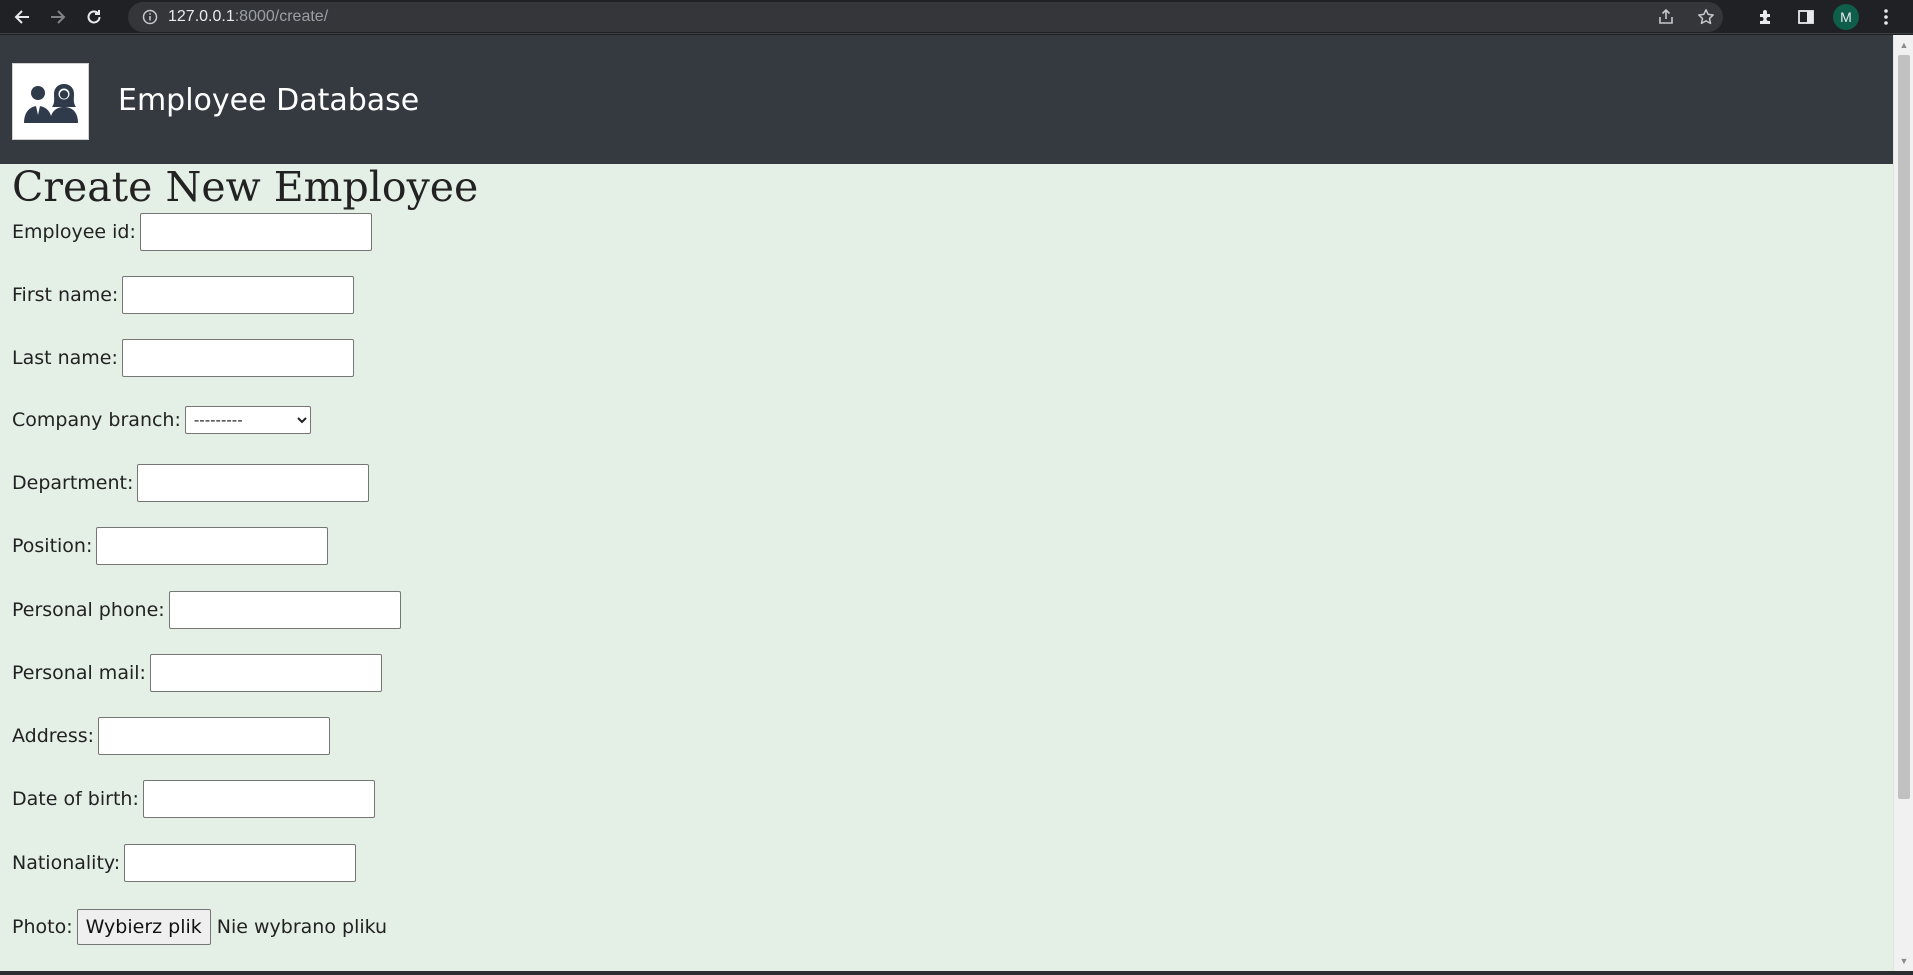  Describe the element at coordinates (201, 16) in the screenshot. I see `url-host: 127.0.0.1` at that location.